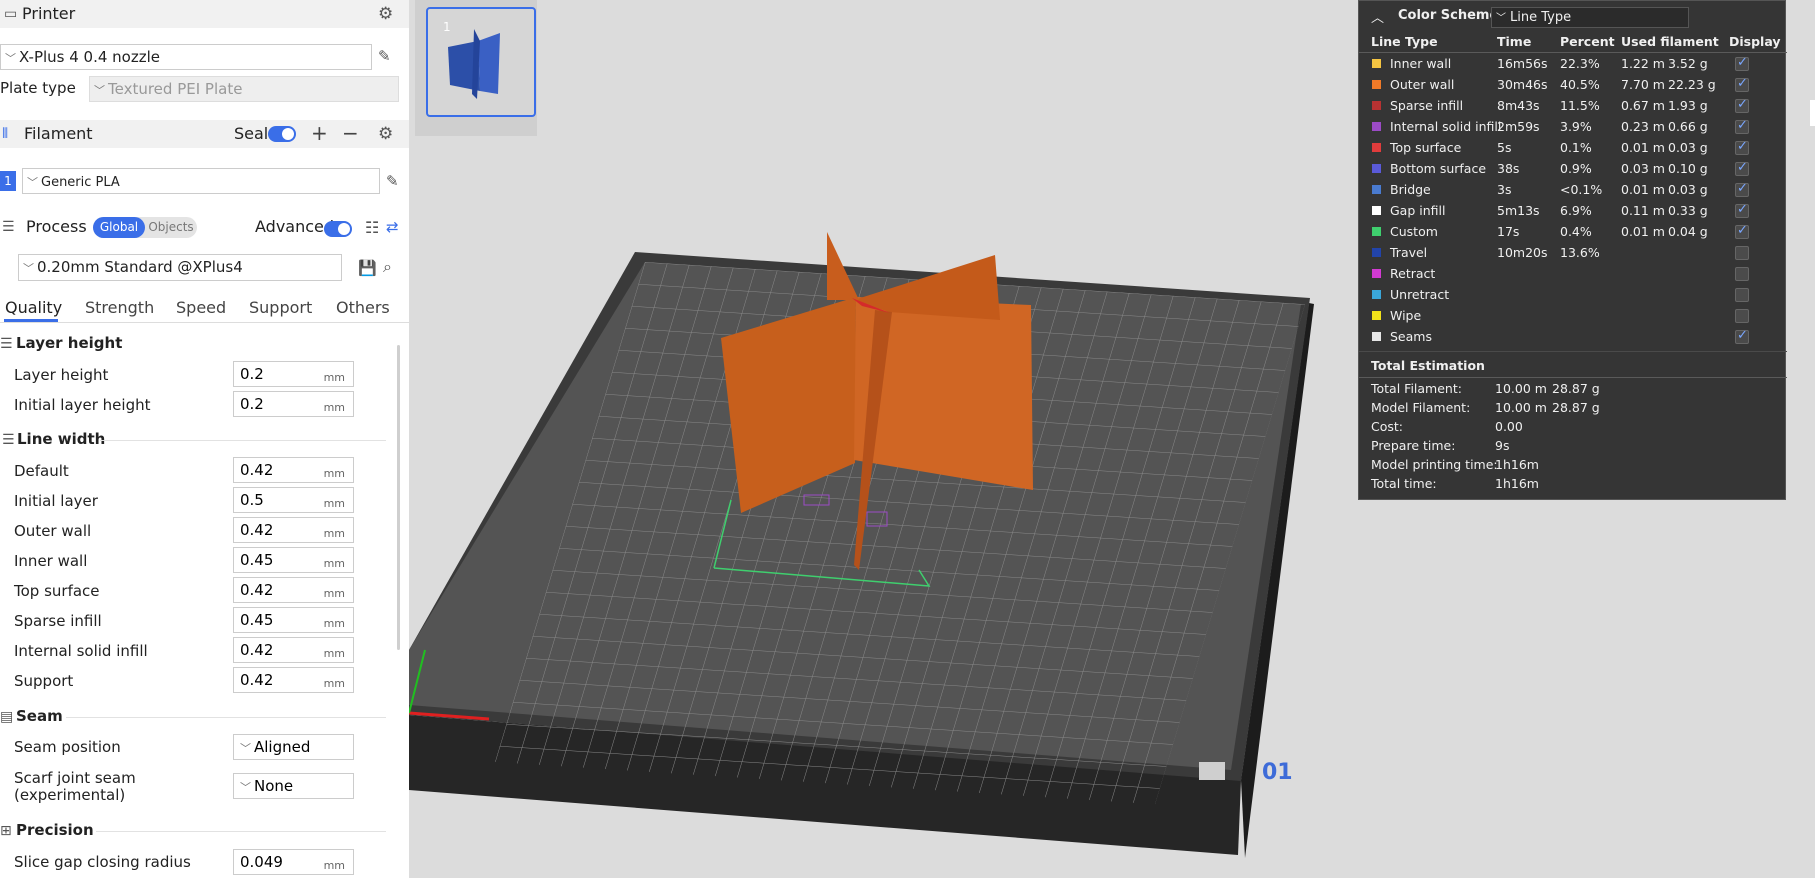 The image size is (1815, 878). What do you see at coordinates (1590, 17) in the screenshot?
I see `color-scheme-select: ﹀ Line Type` at bounding box center [1590, 17].